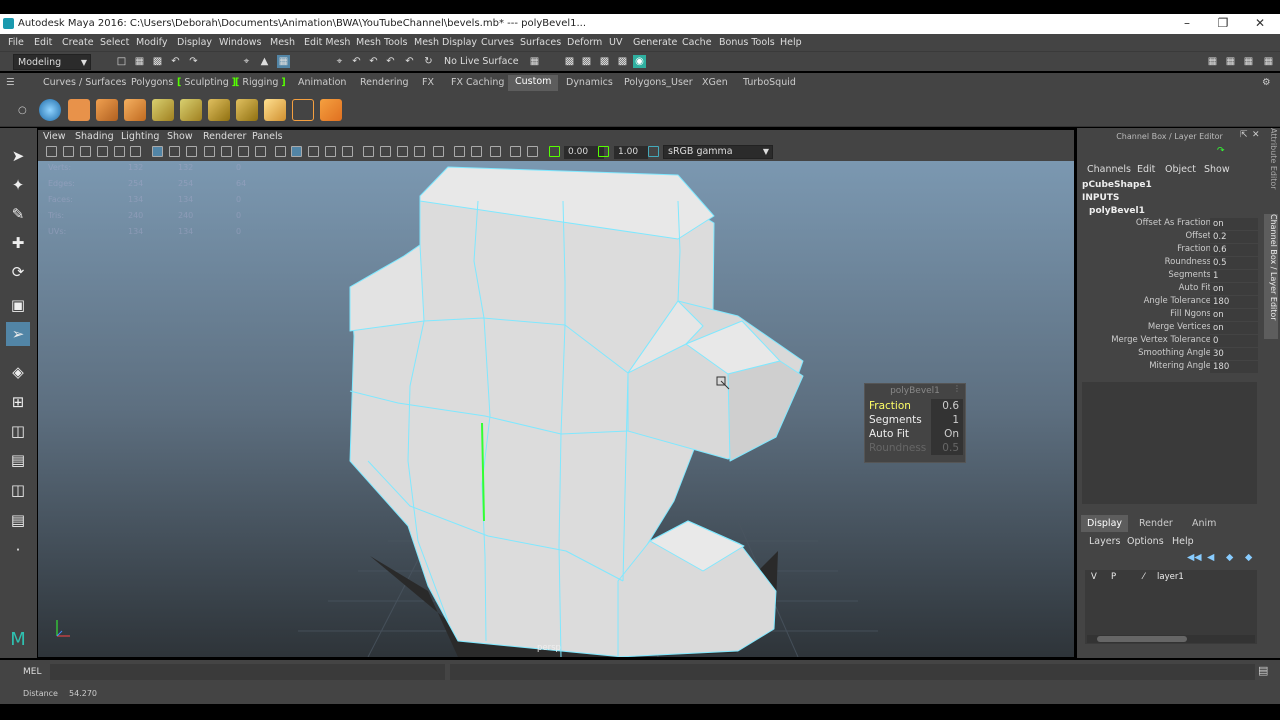  I want to click on persp-graph-layout-icon: ▤, so click(18, 460).